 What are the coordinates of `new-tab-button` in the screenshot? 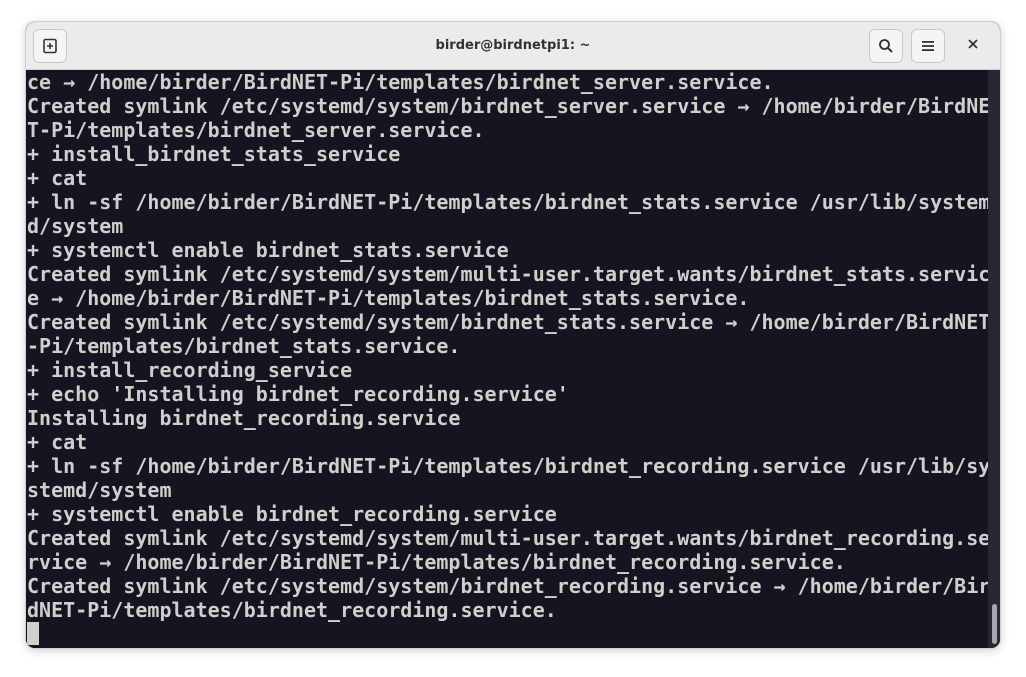 It's located at (50, 46).